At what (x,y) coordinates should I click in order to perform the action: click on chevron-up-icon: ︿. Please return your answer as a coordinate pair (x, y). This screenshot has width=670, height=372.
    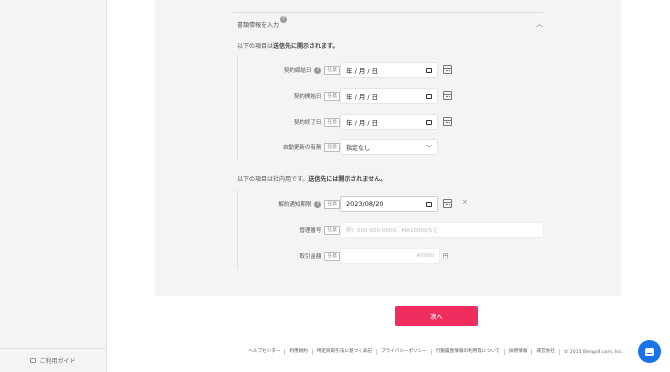
    Looking at the image, I should click on (539, 24).